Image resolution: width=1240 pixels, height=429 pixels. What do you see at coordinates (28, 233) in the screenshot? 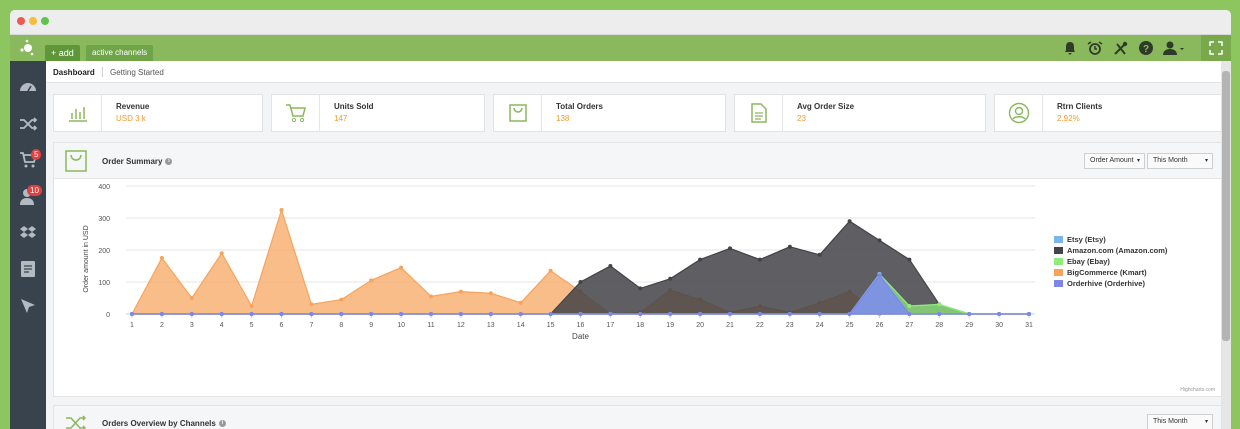
I see `dropbox-icon` at bounding box center [28, 233].